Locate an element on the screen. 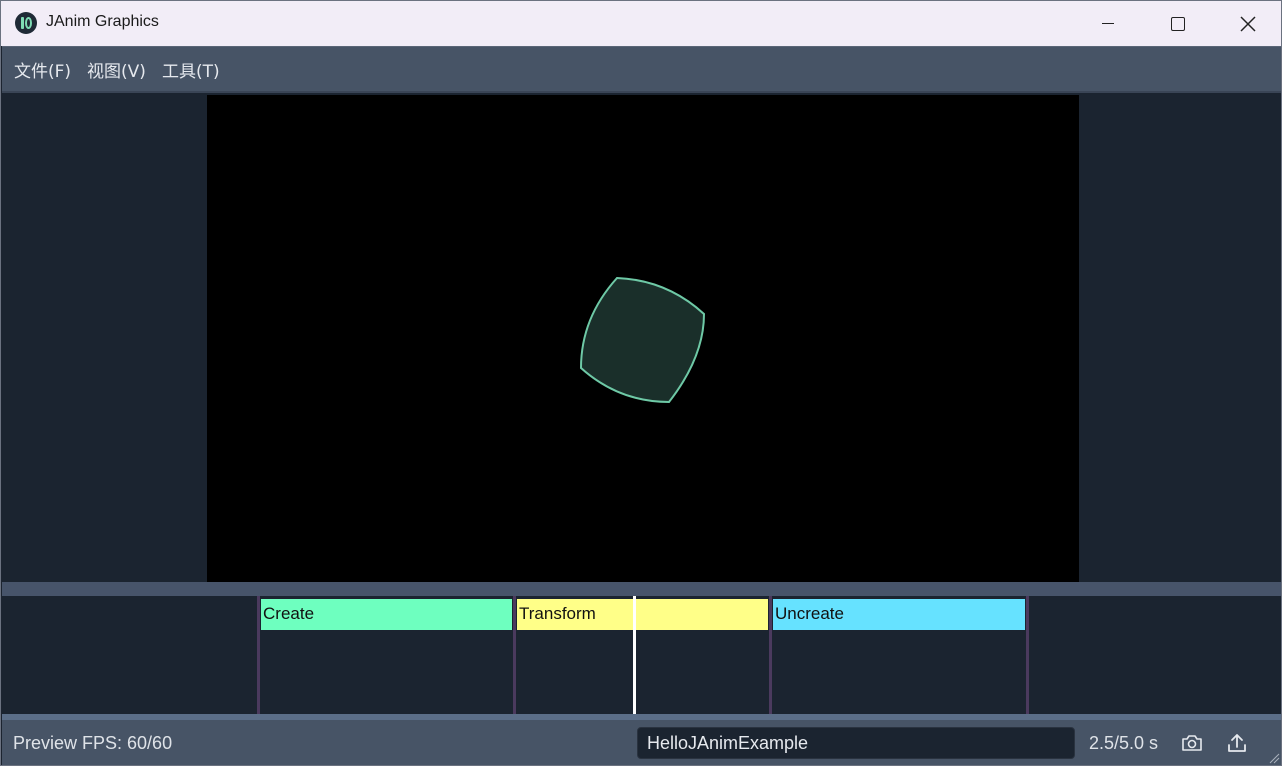 This screenshot has width=1282, height=766. minimize-button is located at coordinates (1108, 23).